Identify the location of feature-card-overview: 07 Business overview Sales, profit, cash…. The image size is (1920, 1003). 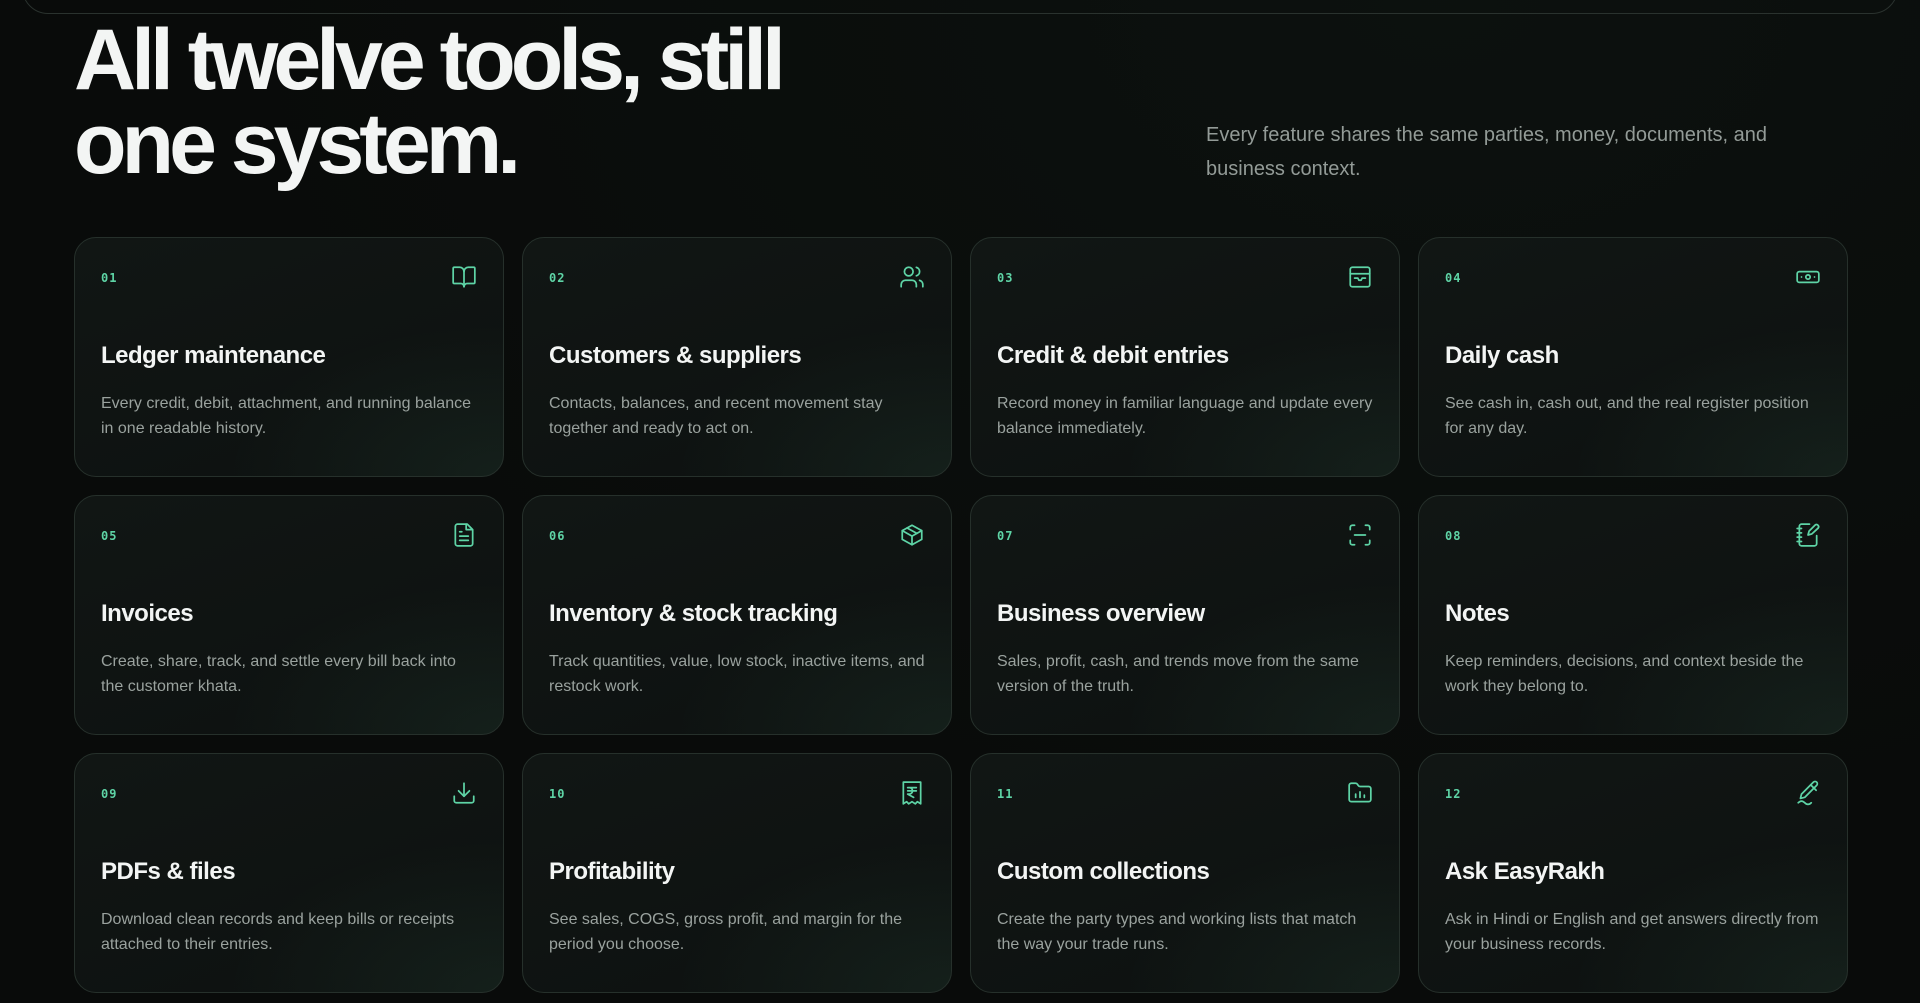
(1185, 615).